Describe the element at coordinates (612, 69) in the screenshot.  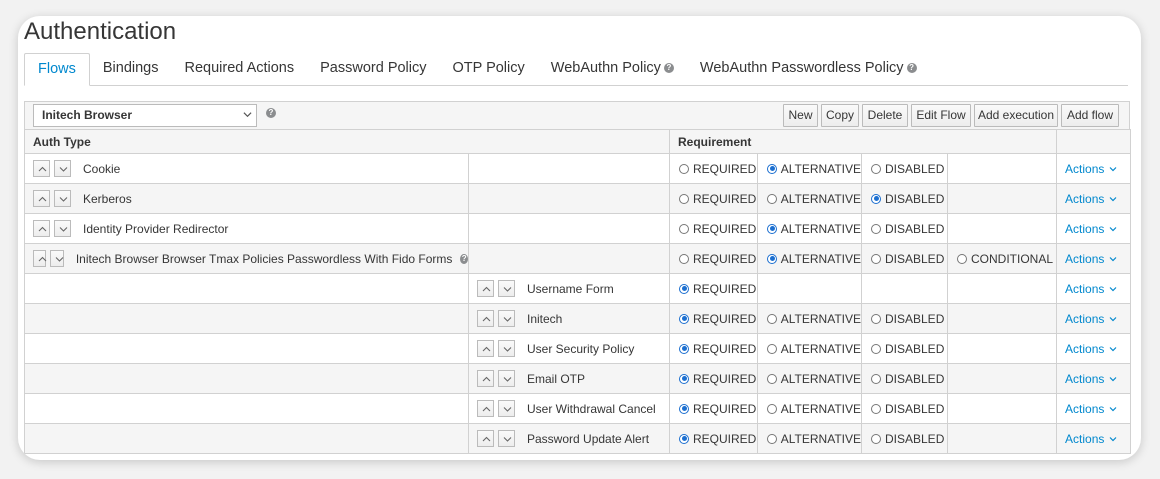
I see `tab-webauthn-policy: WebAuthn Policy?` at that location.